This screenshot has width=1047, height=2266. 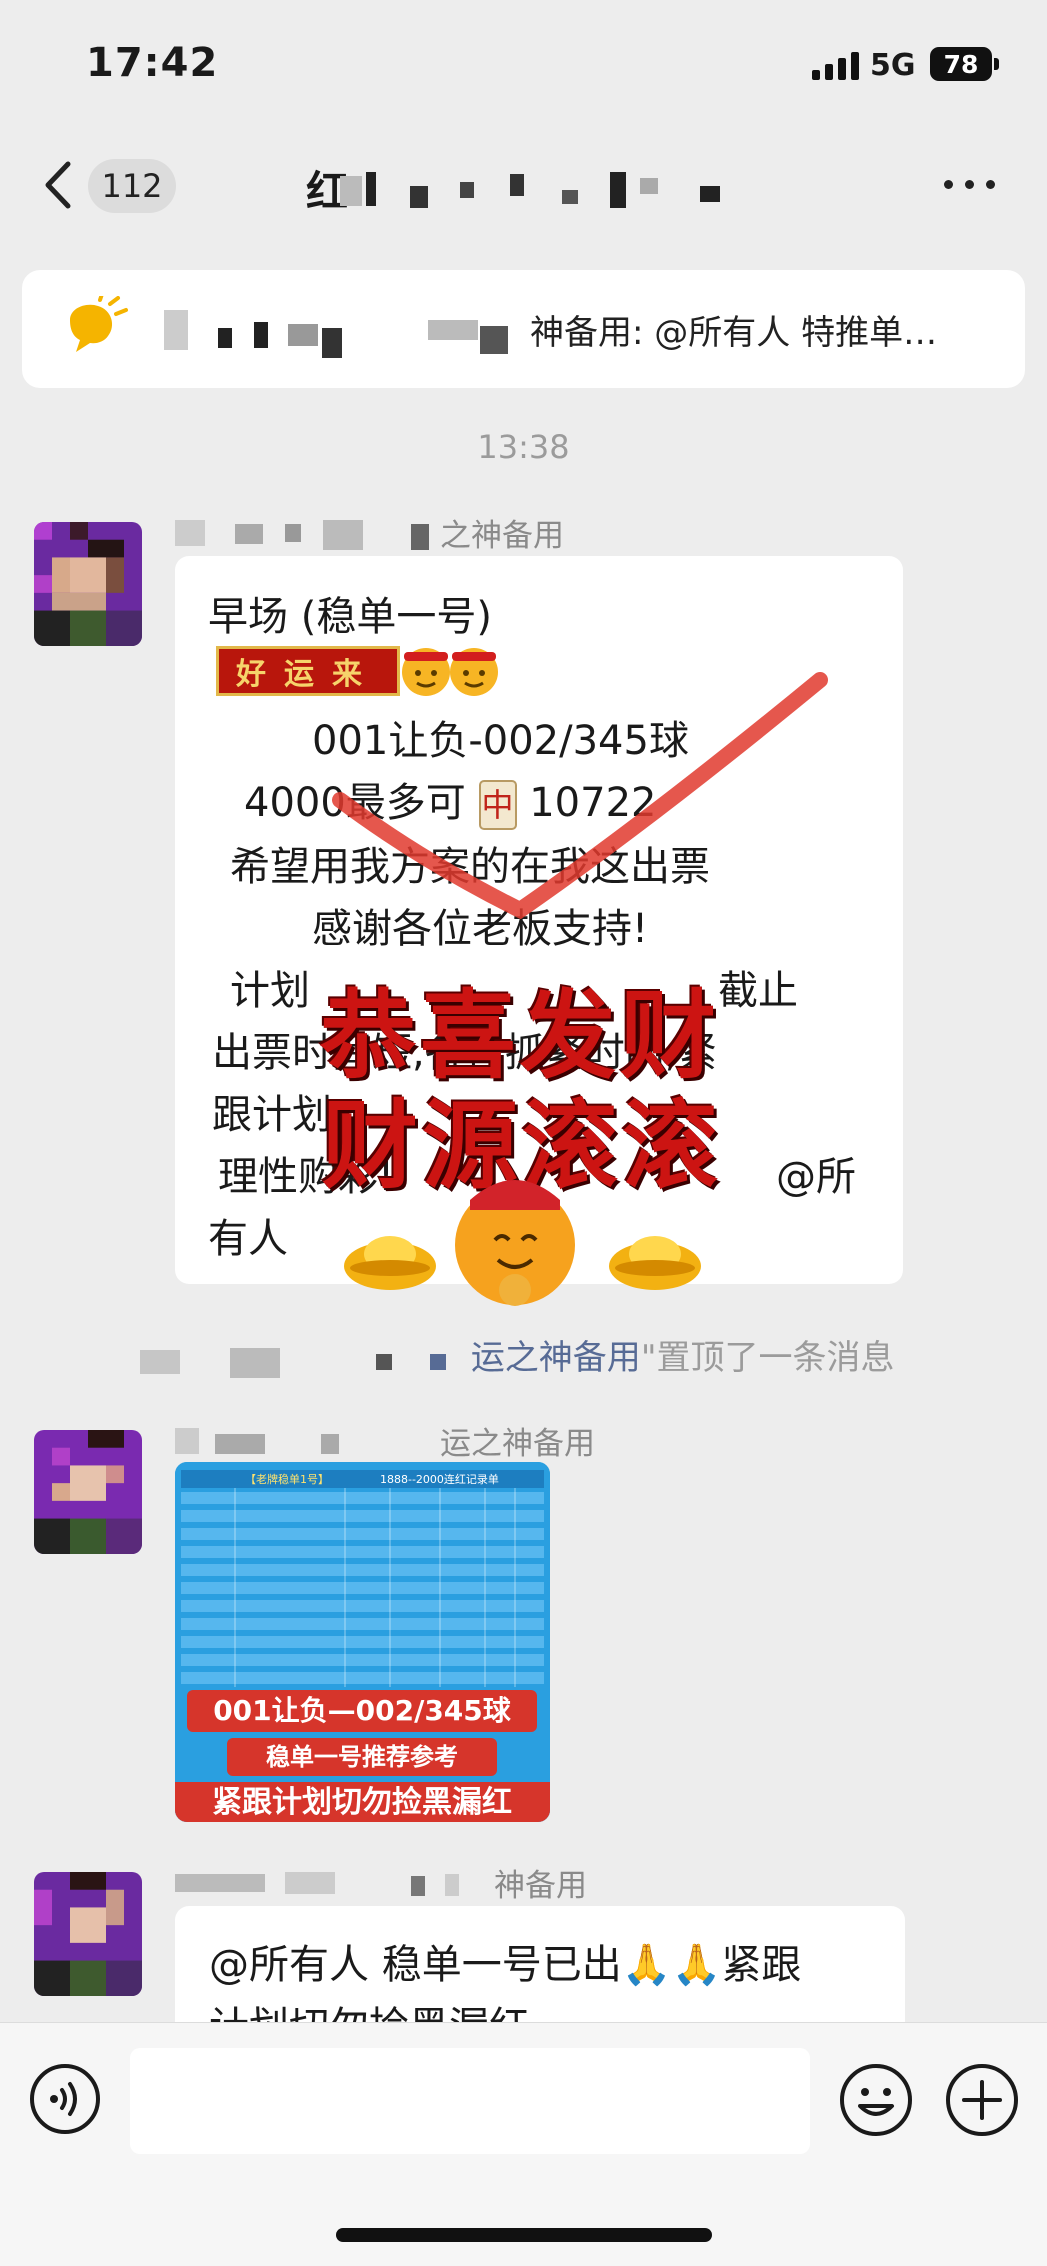 I want to click on announcement-icon, so click(x=95, y=327).